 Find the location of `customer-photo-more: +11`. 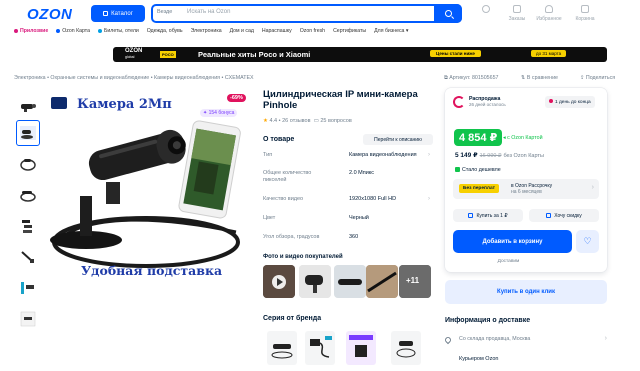

customer-photo-more: +11 is located at coordinates (415, 281).